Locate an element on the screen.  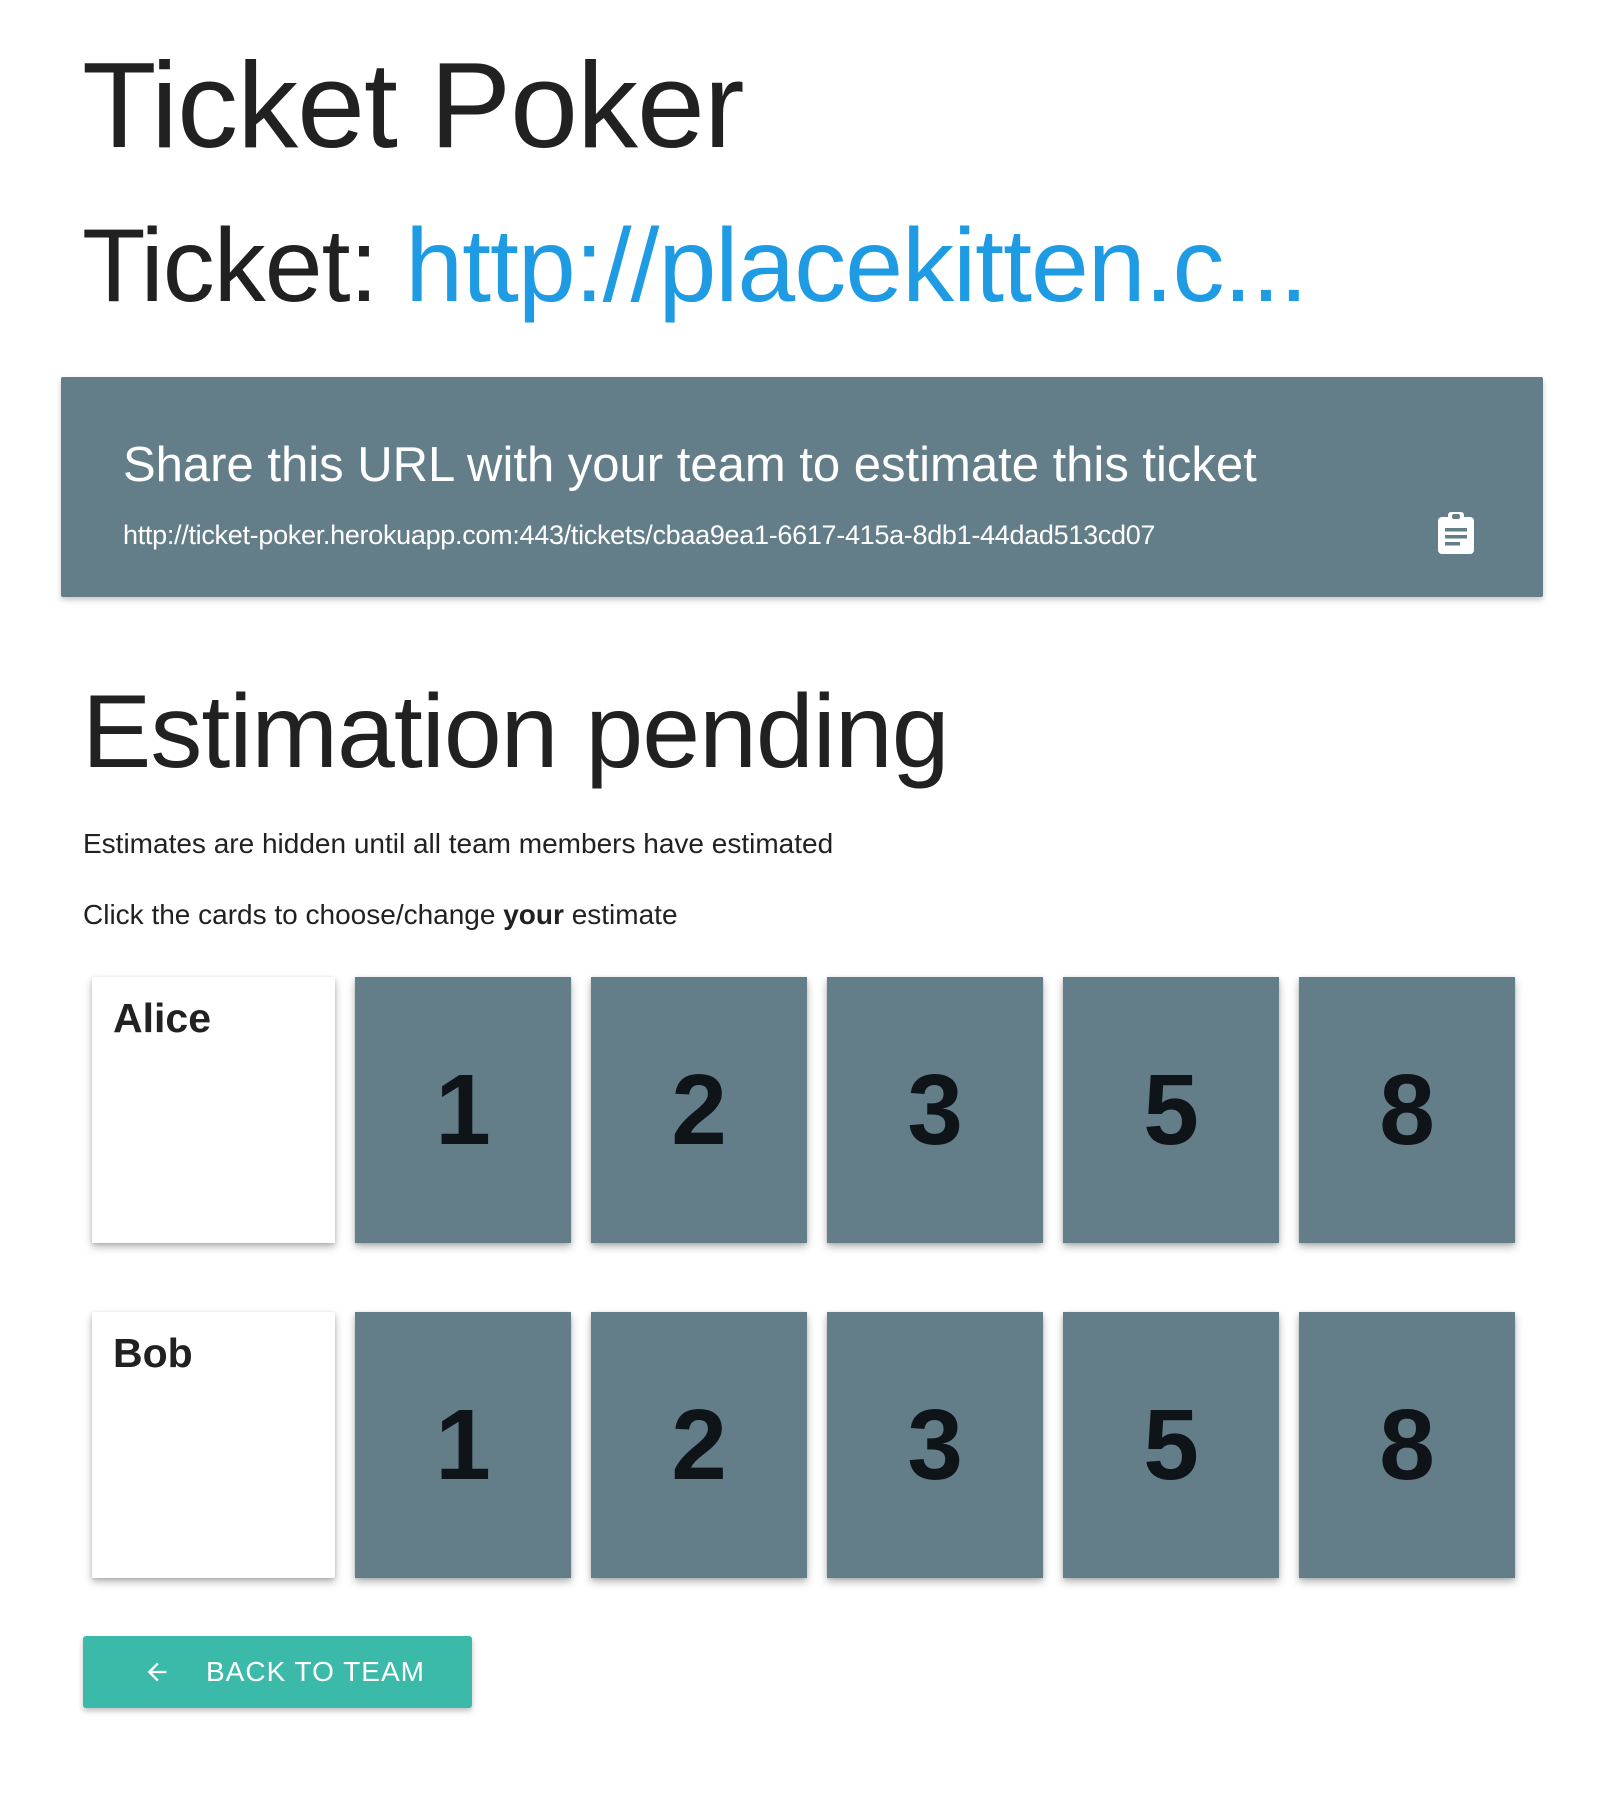
member-row-alice: Alice 1 2 3 5 8 is located at coordinates (803, 1110).